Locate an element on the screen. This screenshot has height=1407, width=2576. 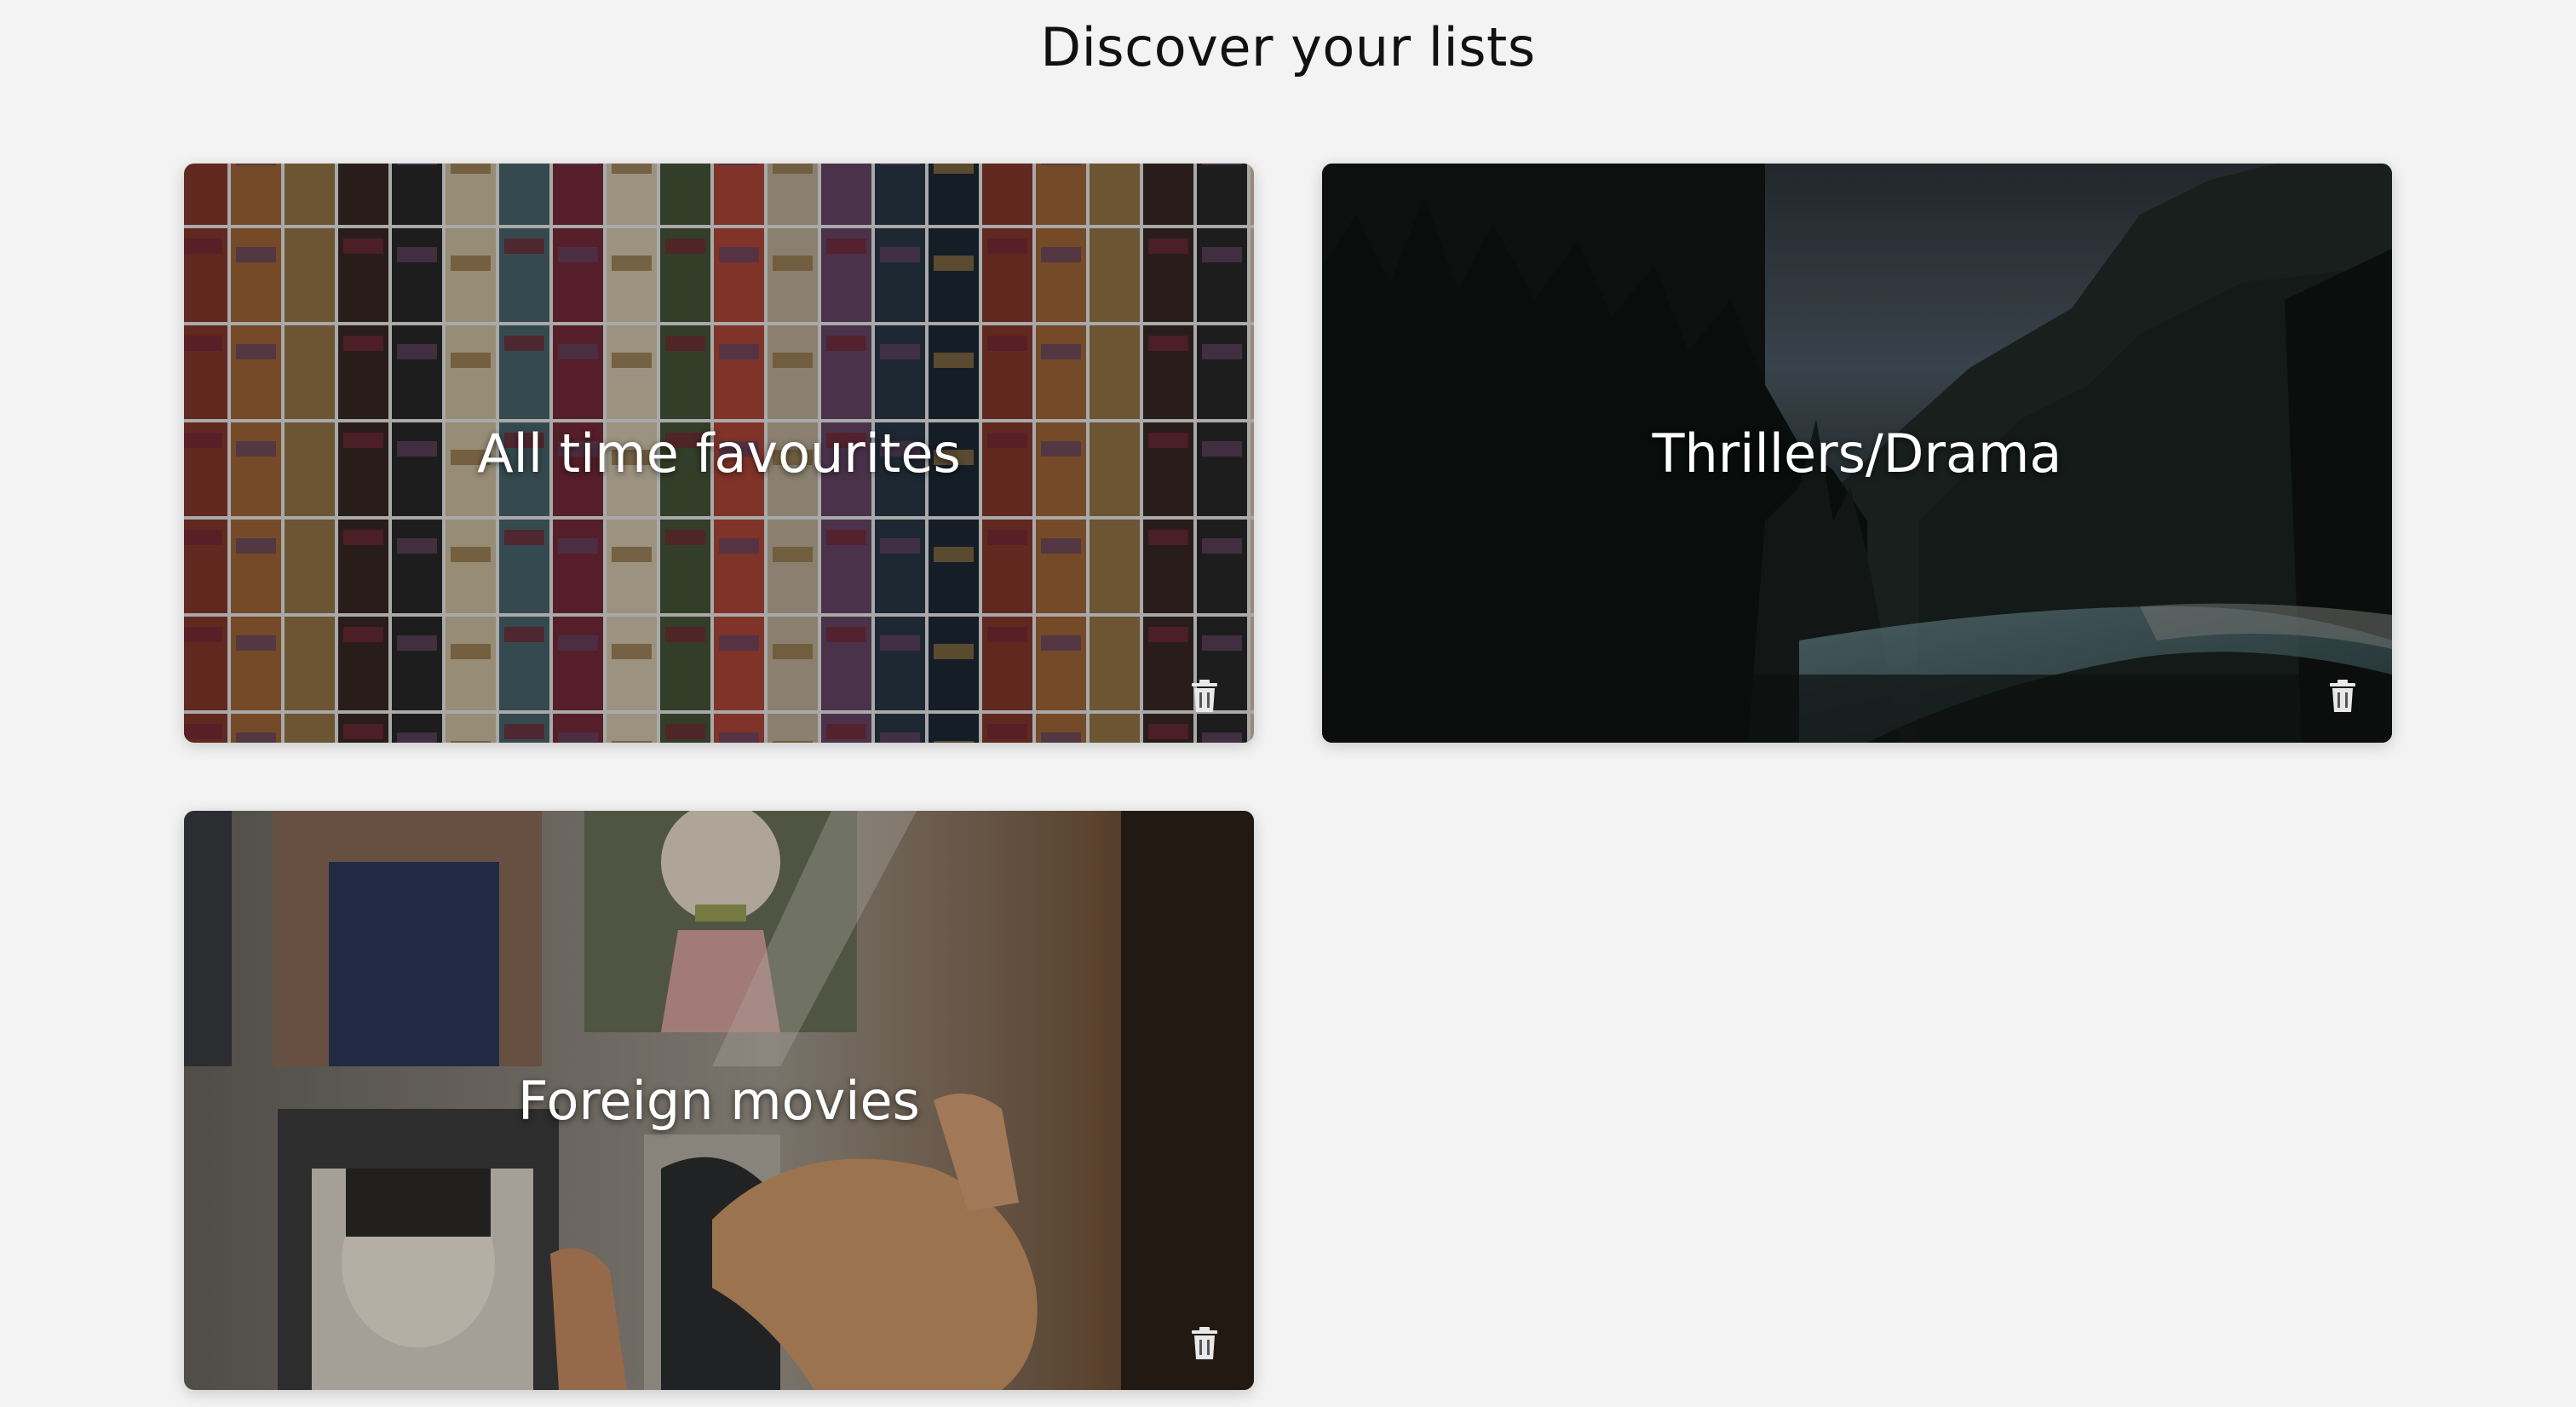
list-card-title: Thrillers/Drama is located at coordinates (1857, 453).